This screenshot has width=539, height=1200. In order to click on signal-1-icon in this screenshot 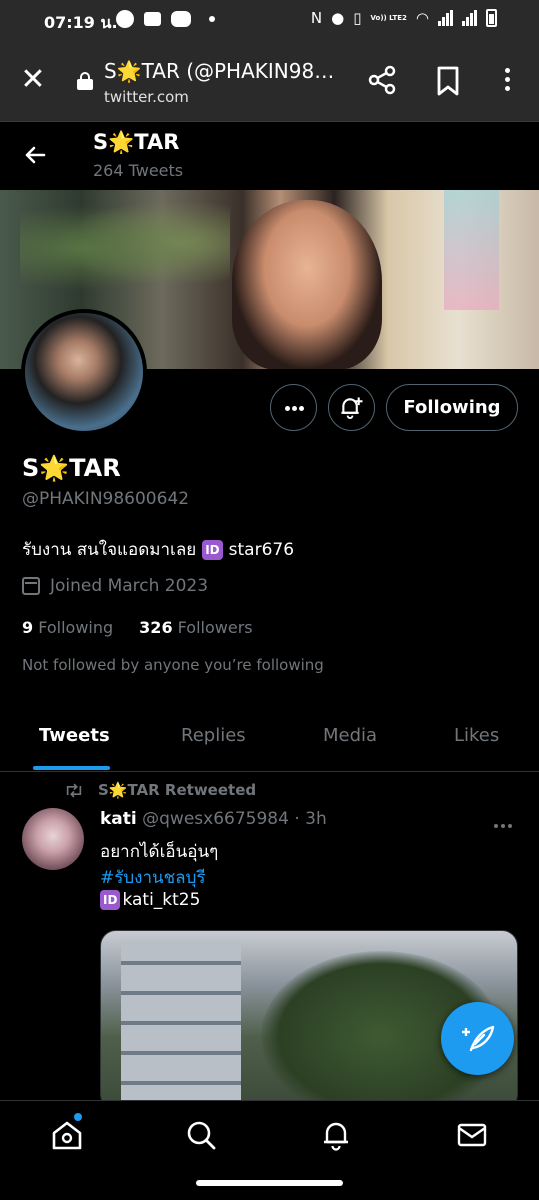, I will do `click(445, 18)`.